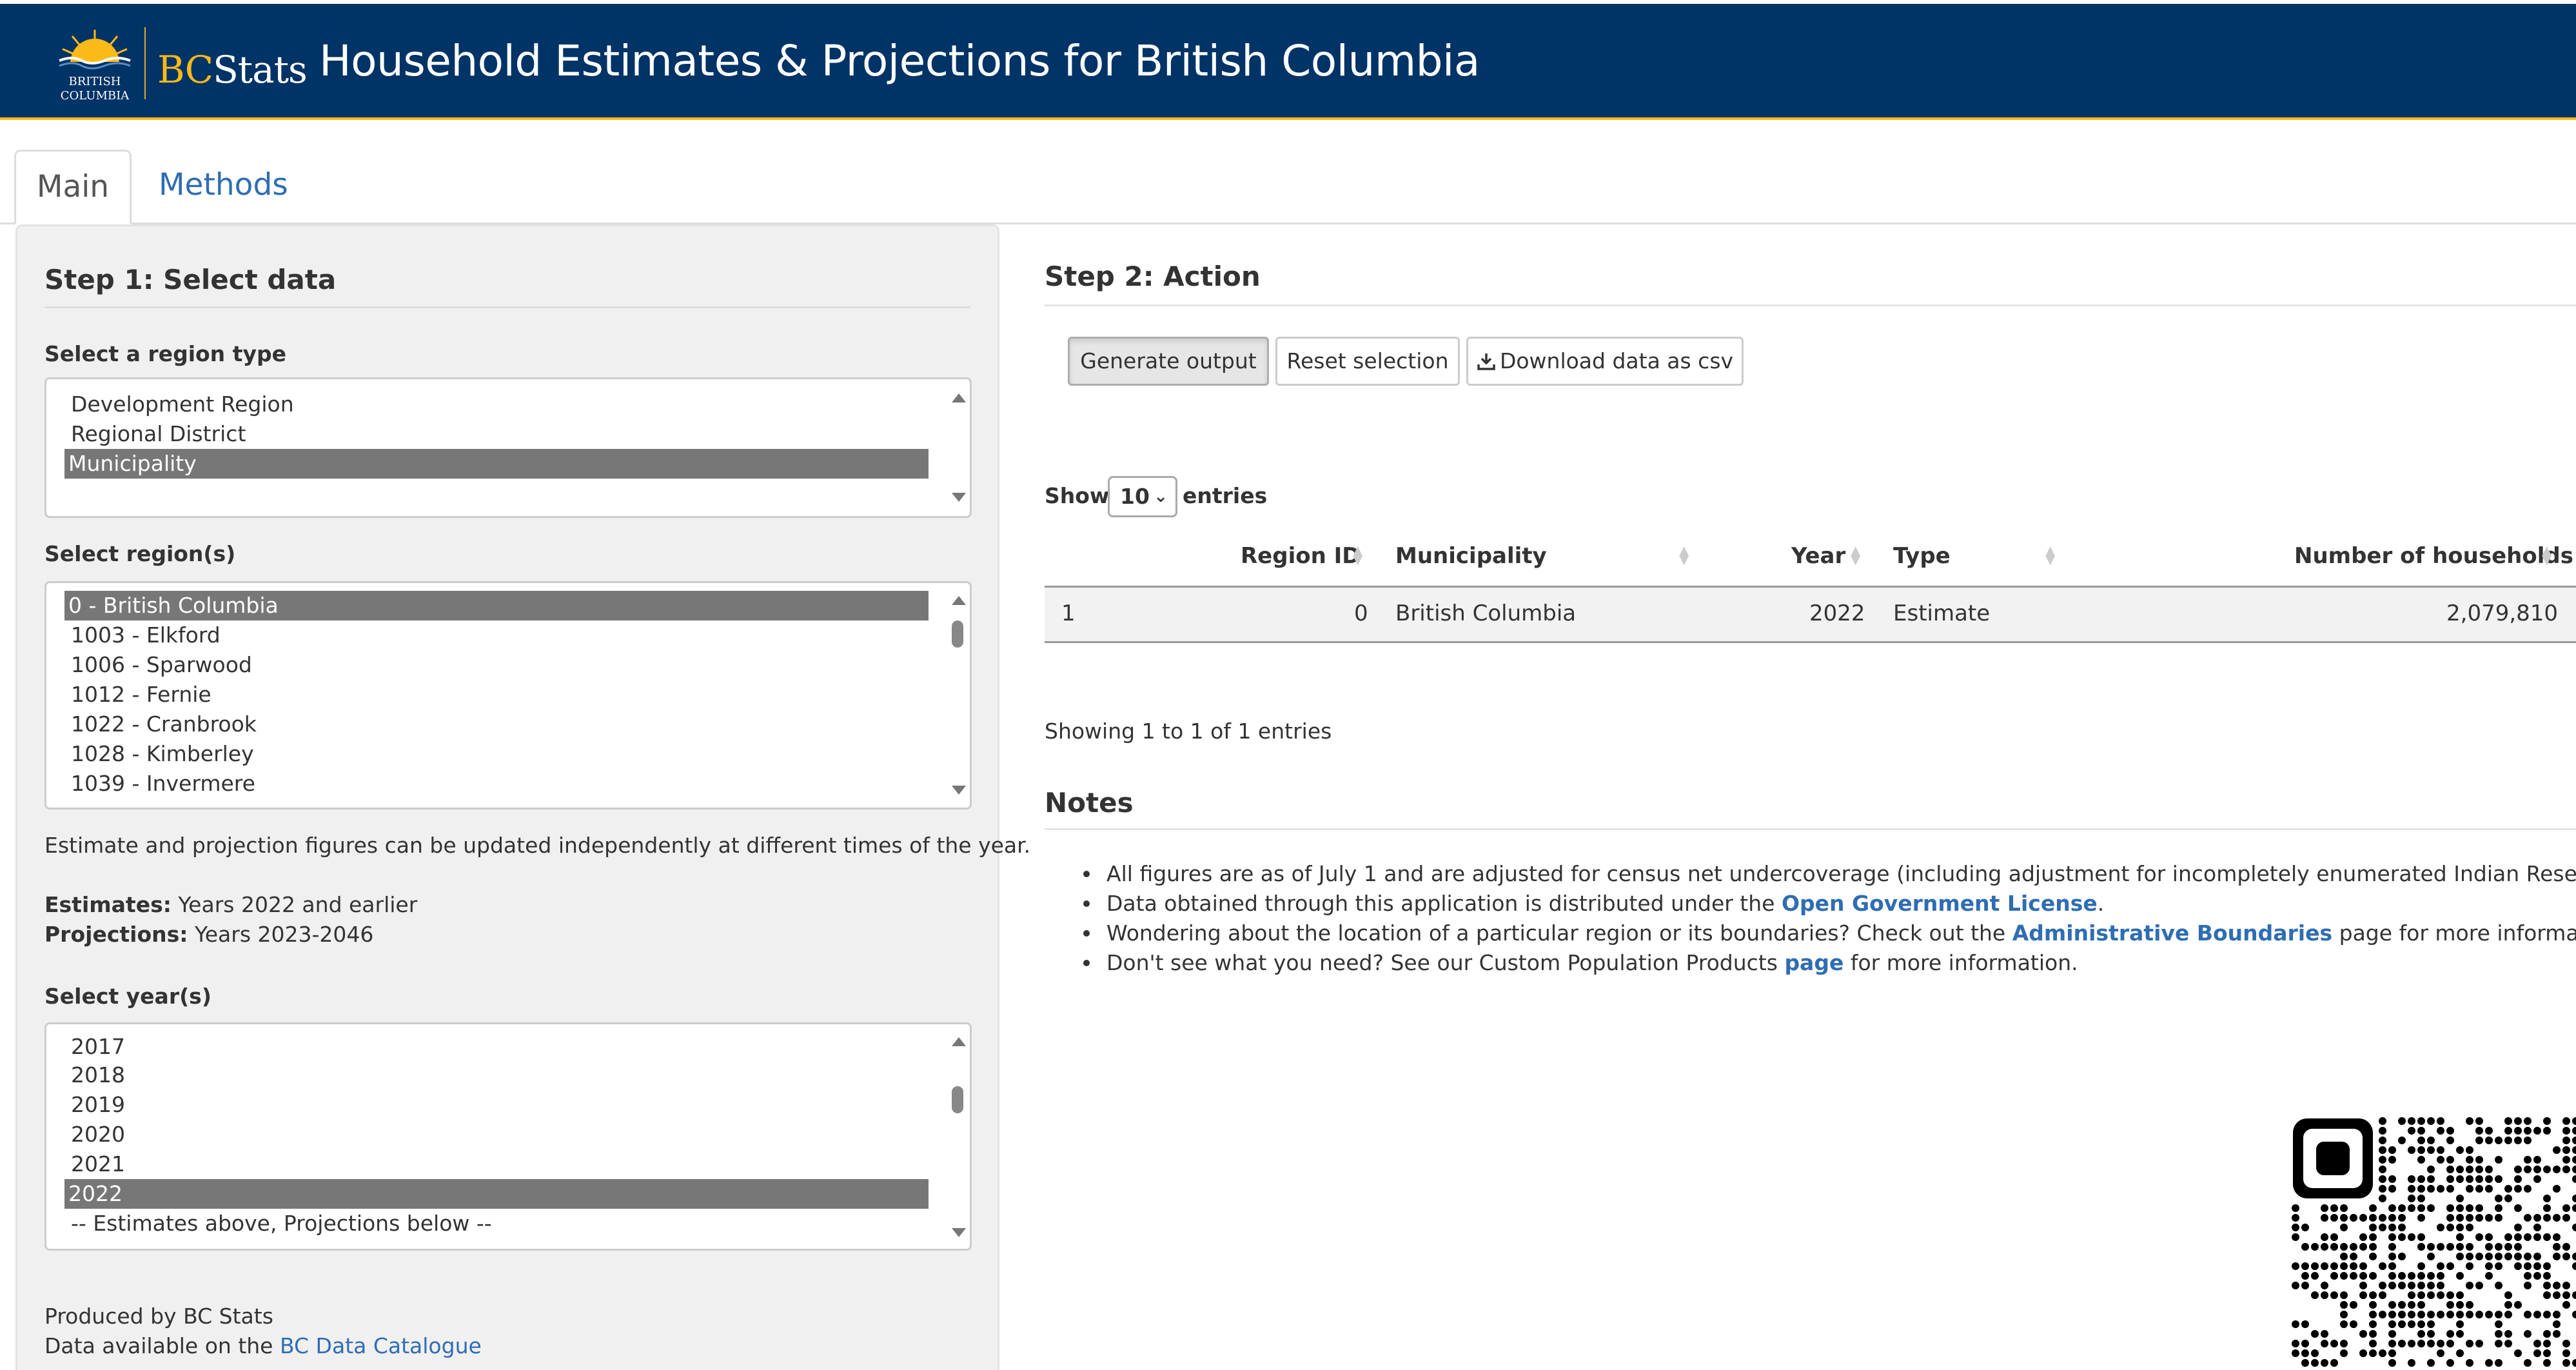  What do you see at coordinates (499, 665) in the screenshot?
I see `region-option: 1006 - Sparwood` at bounding box center [499, 665].